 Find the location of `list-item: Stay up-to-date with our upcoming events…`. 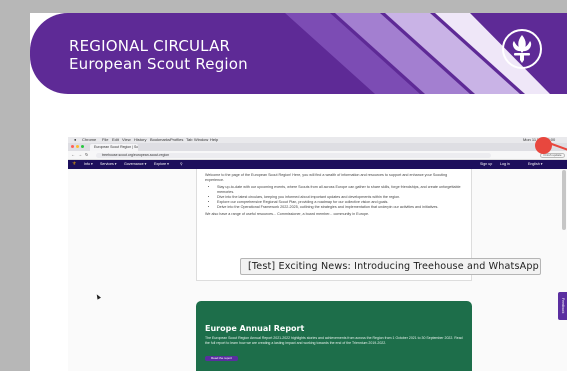

list-item: Stay up-to-date with our upcoming events… is located at coordinates (340, 190).